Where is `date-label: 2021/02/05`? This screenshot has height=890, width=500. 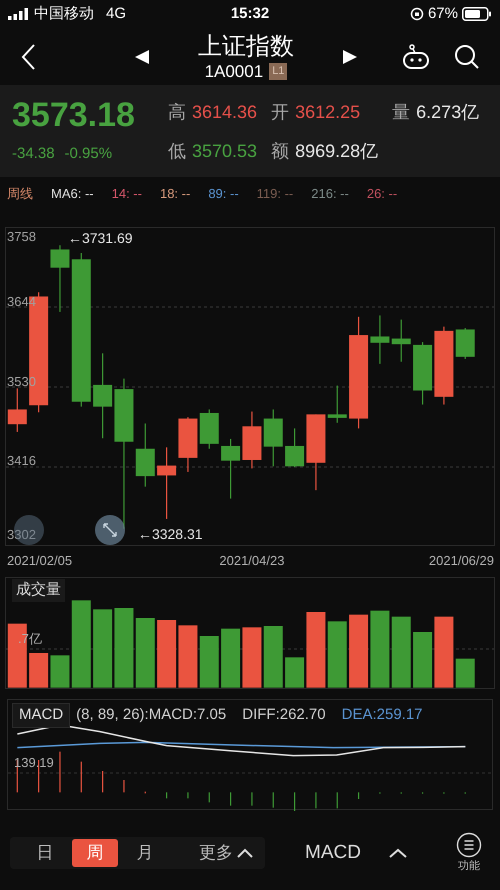 date-label: 2021/02/05 is located at coordinates (39, 560).